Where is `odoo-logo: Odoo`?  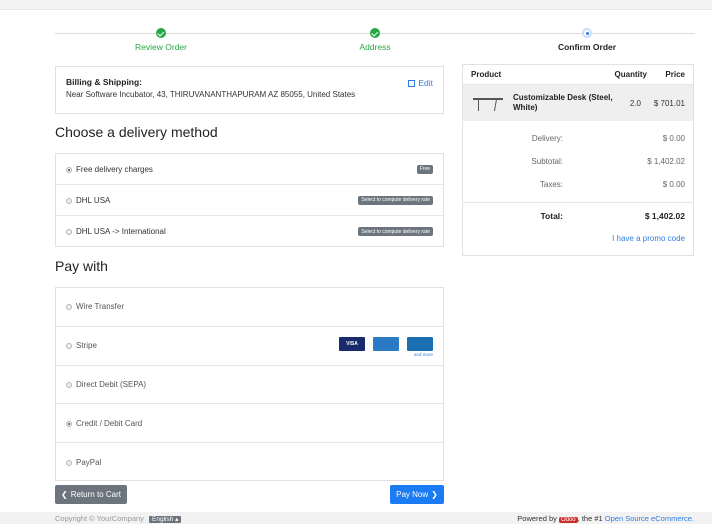
odoo-logo: Odoo is located at coordinates (568, 520).